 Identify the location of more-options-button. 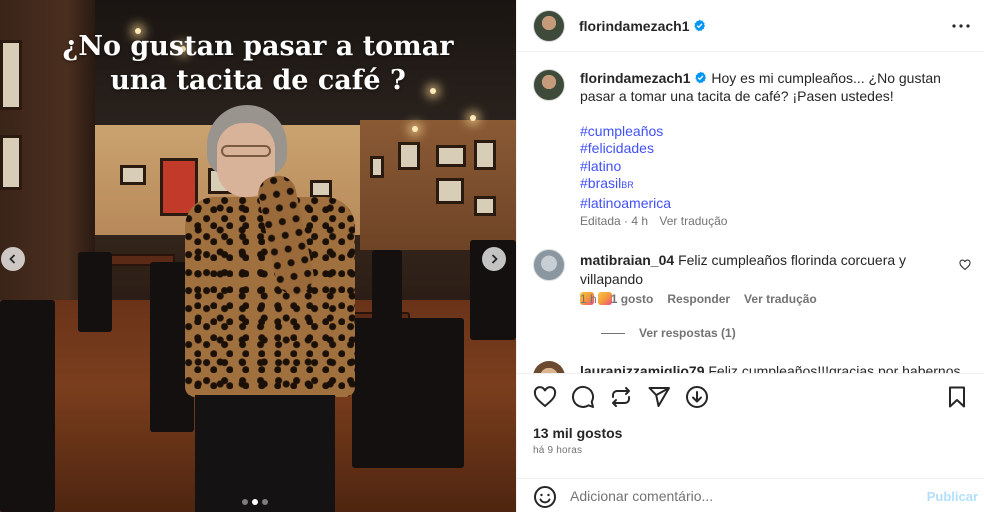
(961, 26).